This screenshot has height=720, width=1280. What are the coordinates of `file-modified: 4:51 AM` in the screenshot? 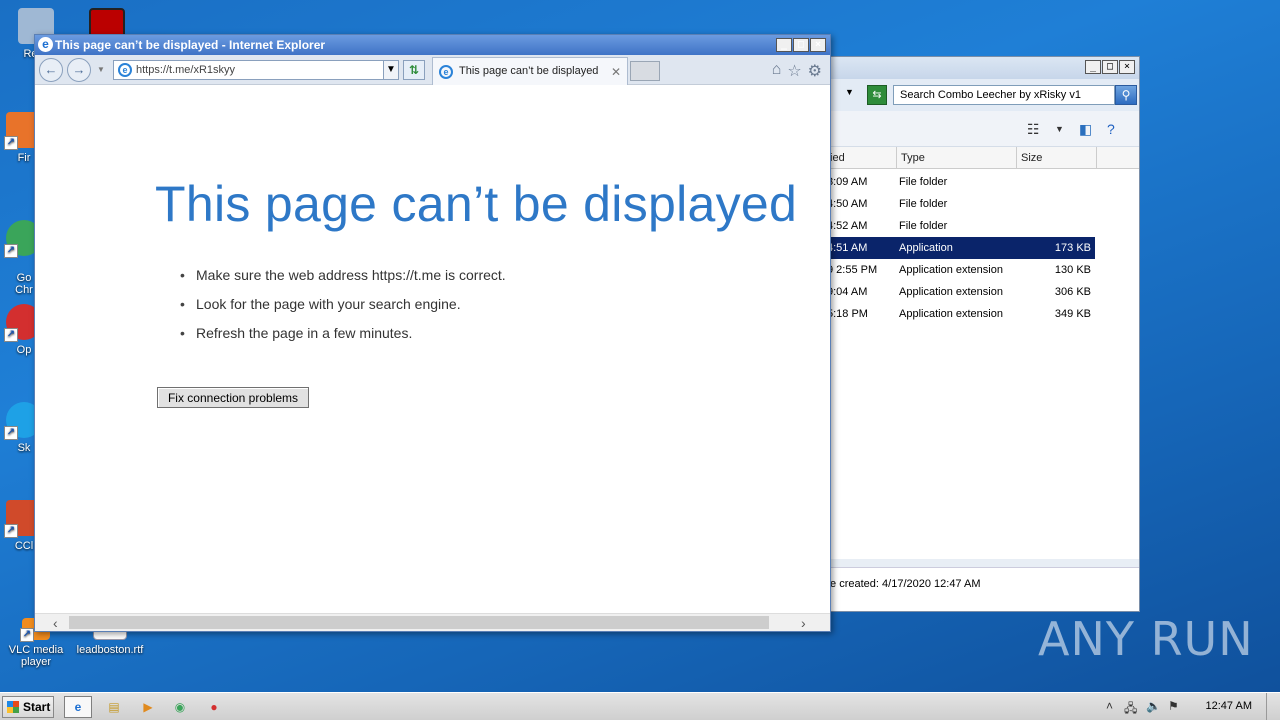 It's located at (847, 248).